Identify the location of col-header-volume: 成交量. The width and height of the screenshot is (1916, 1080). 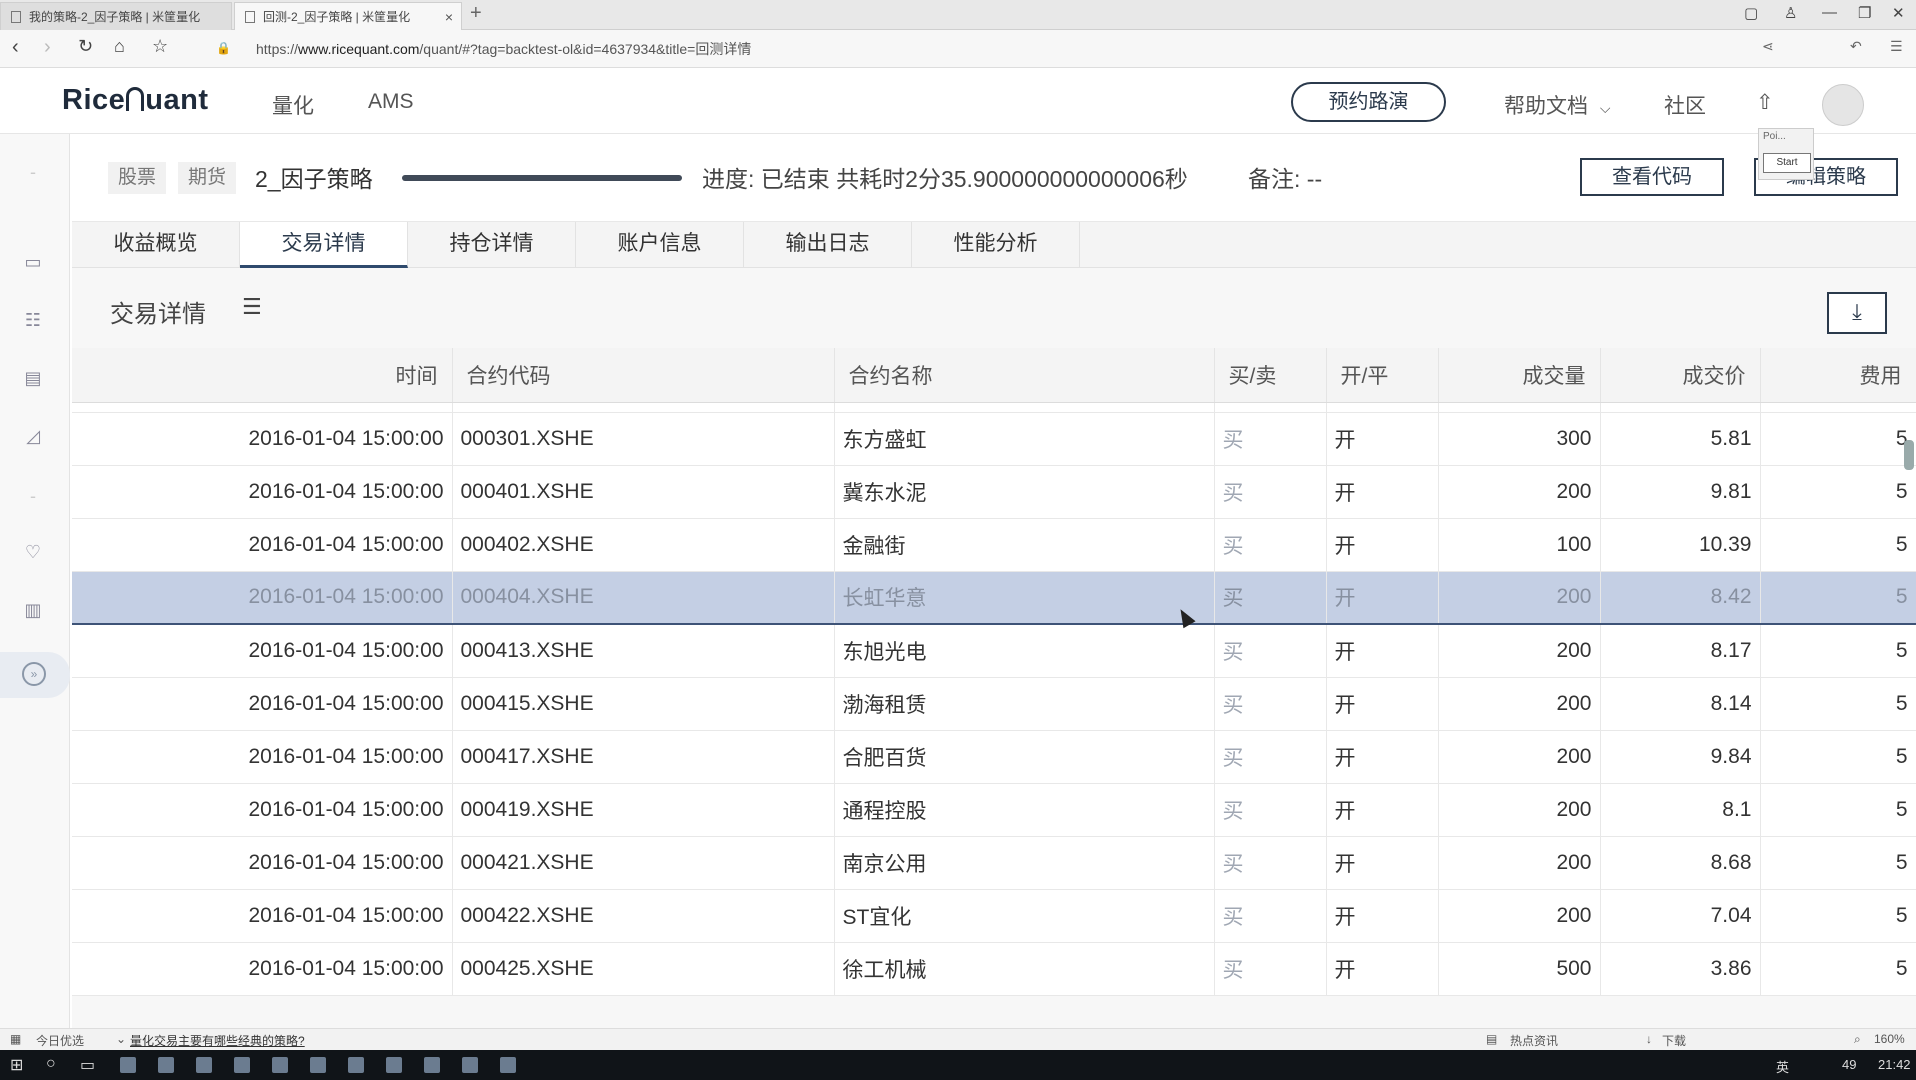
(1519, 375).